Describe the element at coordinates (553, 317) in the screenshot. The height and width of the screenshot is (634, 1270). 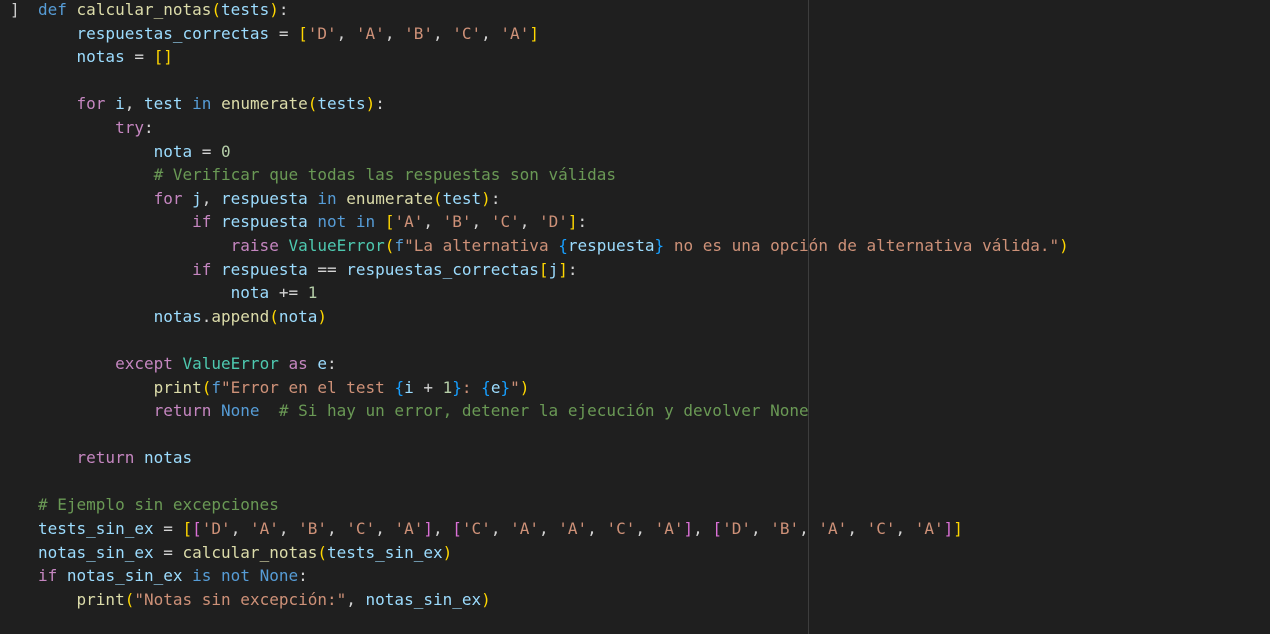
I see `code-line: notas.append(nota)` at that location.